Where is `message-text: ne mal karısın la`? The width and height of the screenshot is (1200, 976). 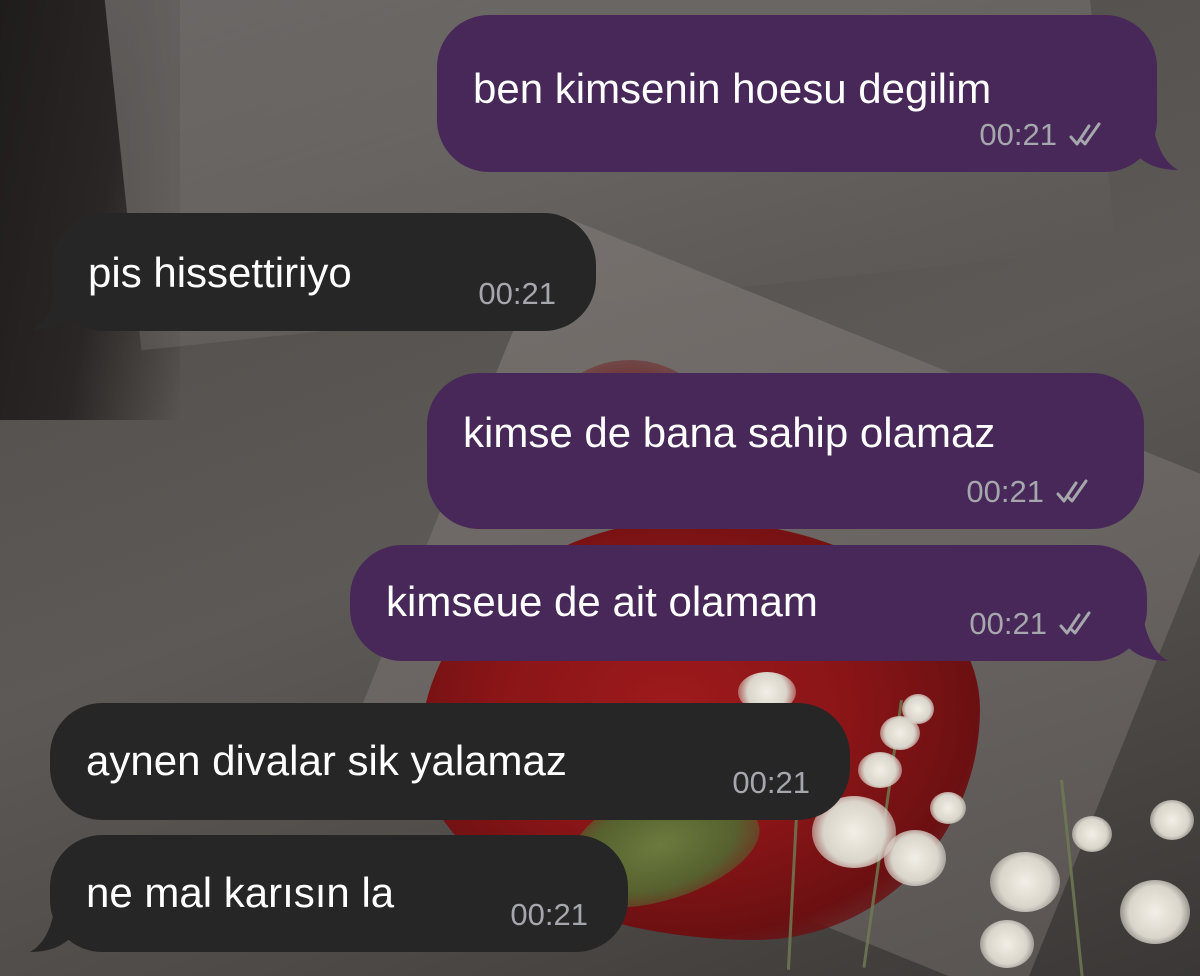 message-text: ne mal karısın la is located at coordinates (240, 892).